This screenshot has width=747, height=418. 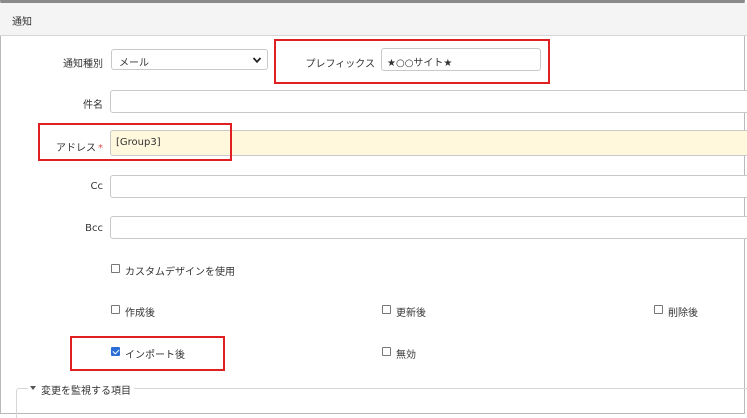 What do you see at coordinates (257, 60) in the screenshot?
I see `chevron-down-icon` at bounding box center [257, 60].